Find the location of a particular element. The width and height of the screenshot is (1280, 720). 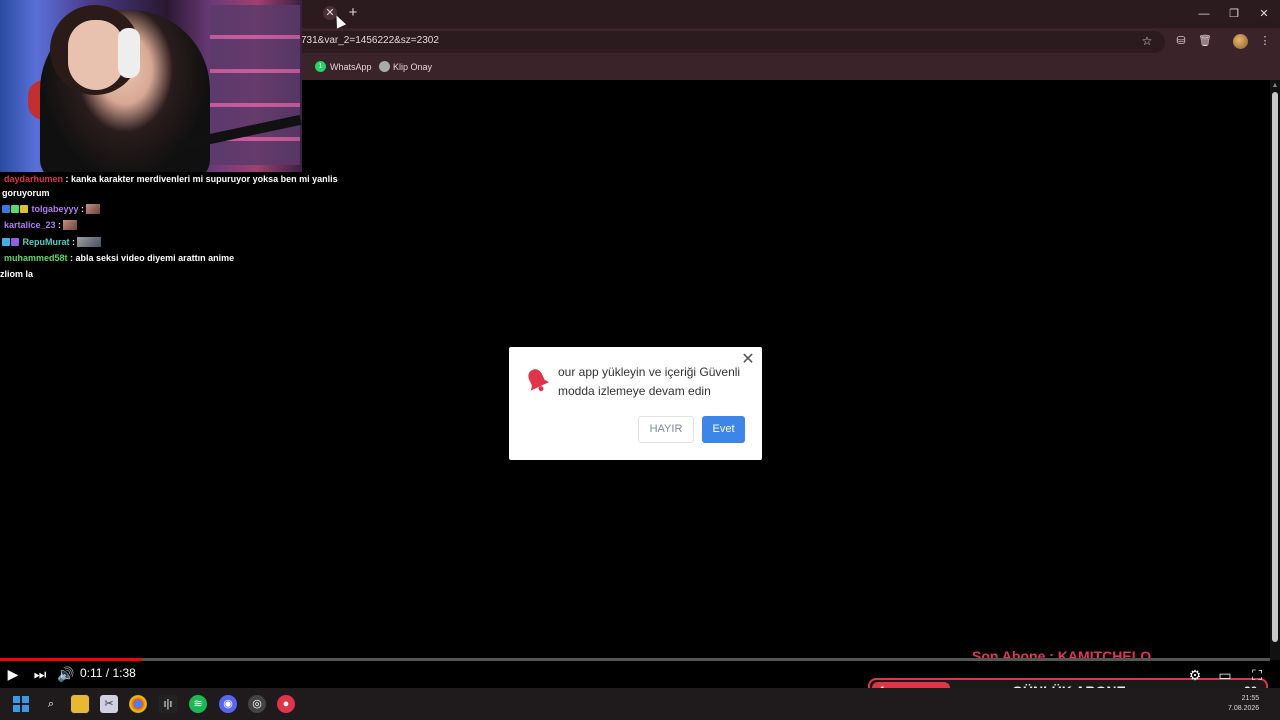

webcam-face is located at coordinates (96, 55).